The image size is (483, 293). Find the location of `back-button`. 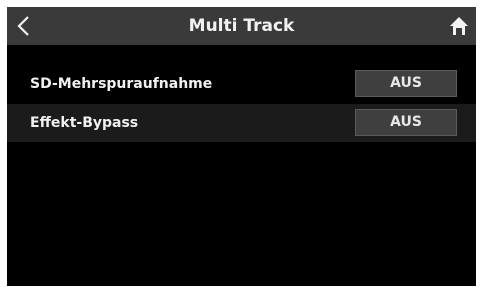

back-button is located at coordinates (24, 26).